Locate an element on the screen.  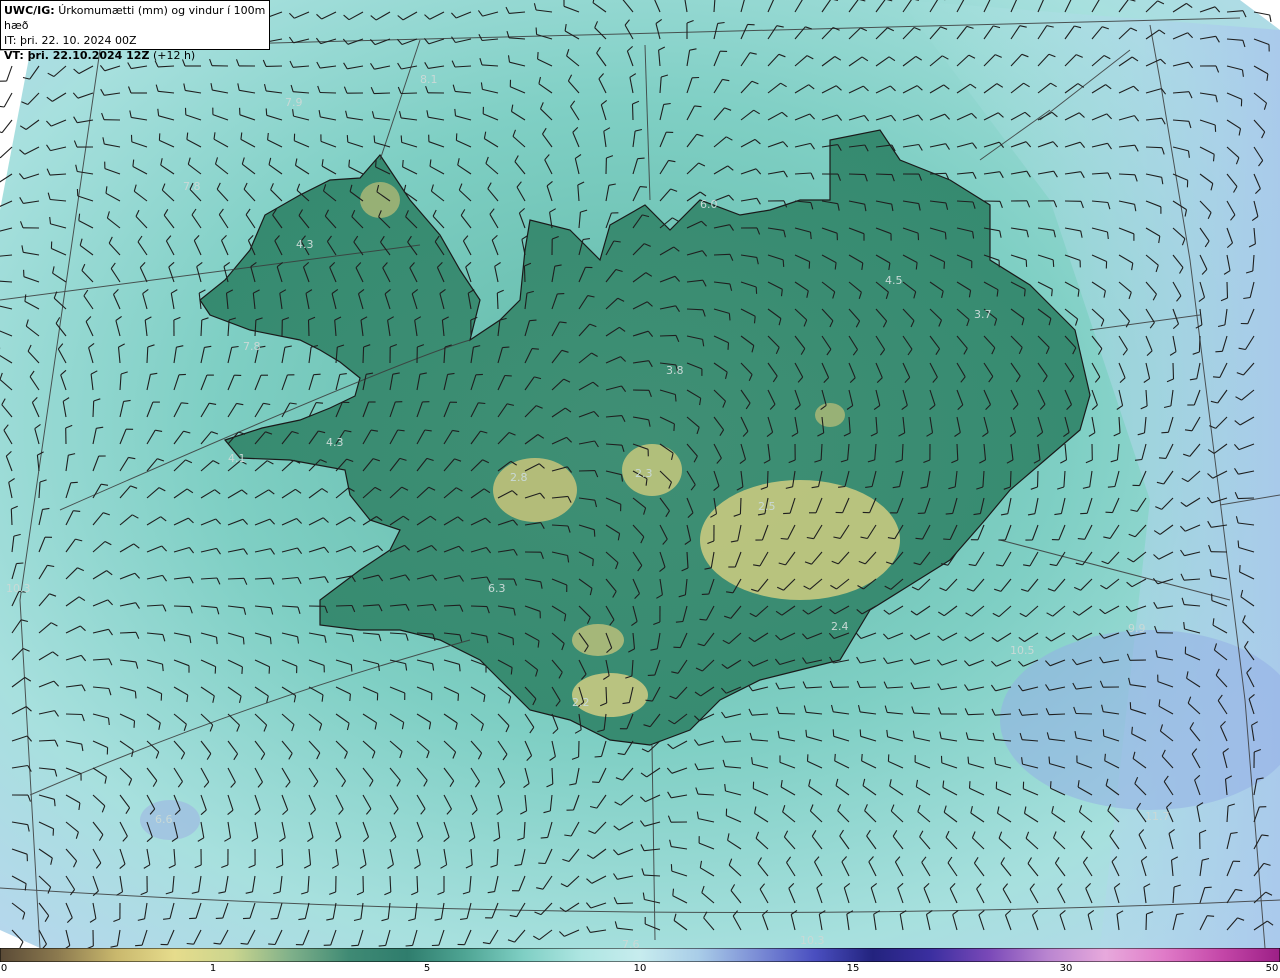
value-label: 8.1 is located at coordinates (429, 79).